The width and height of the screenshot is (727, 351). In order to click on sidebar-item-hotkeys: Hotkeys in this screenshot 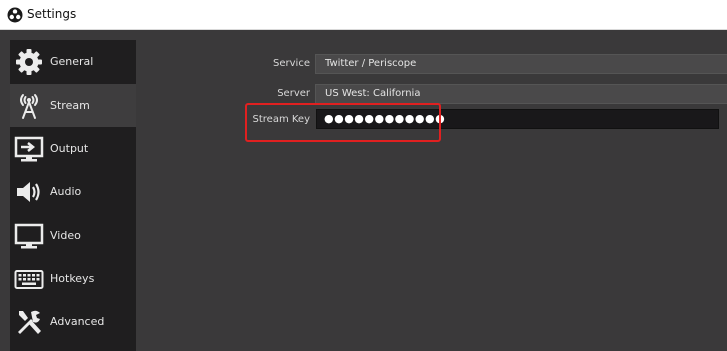, I will do `click(73, 278)`.